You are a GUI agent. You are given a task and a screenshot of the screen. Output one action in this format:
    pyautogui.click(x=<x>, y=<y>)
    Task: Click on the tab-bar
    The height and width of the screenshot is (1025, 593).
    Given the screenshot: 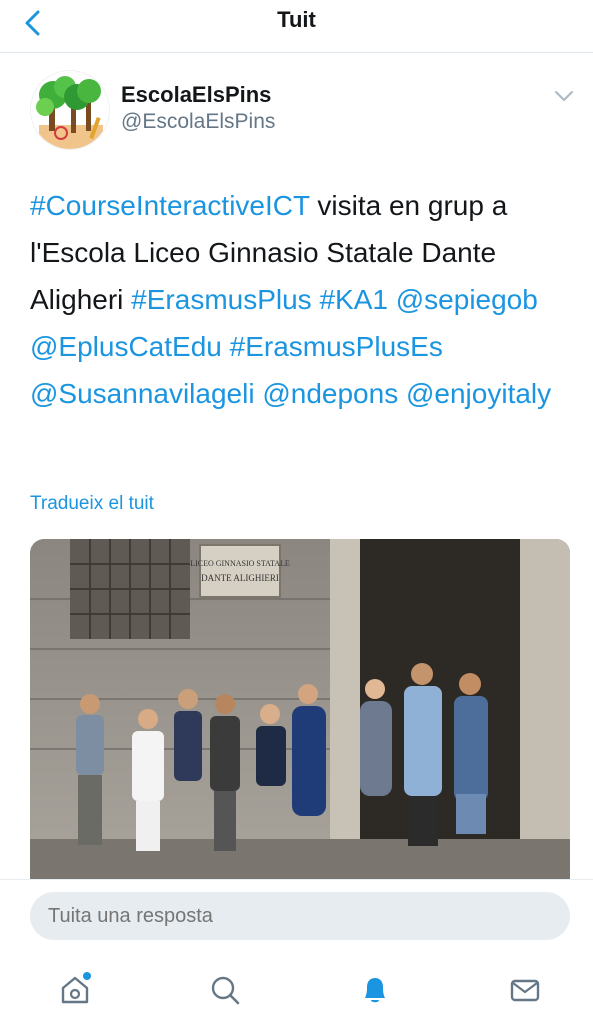 What is the action you would take?
    pyautogui.click(x=296, y=987)
    